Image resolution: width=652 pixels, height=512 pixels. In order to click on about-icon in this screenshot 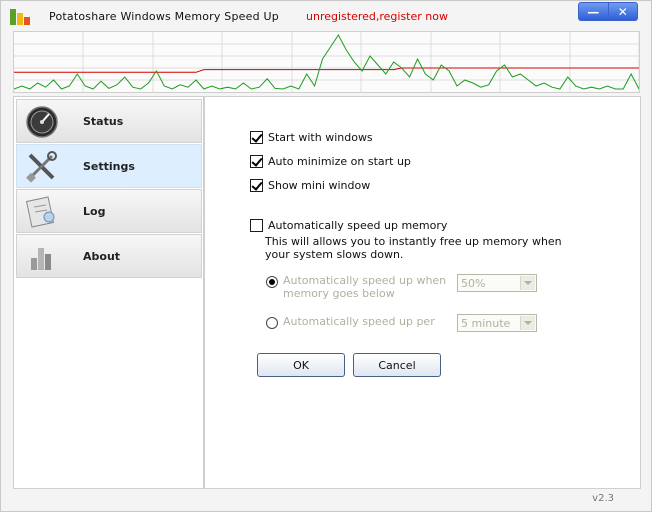, I will do `click(41, 259)`.